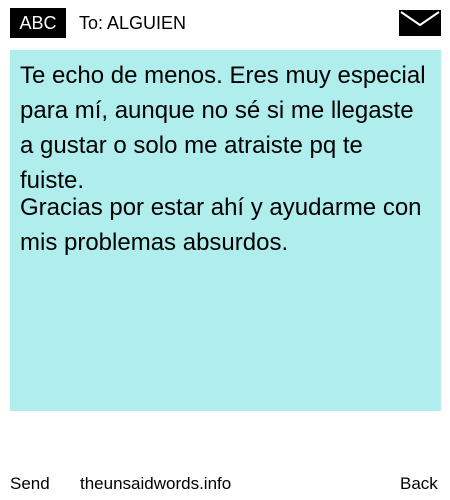 This screenshot has width=450, height=500. What do you see at coordinates (30, 484) in the screenshot?
I see `send-button: Send` at bounding box center [30, 484].